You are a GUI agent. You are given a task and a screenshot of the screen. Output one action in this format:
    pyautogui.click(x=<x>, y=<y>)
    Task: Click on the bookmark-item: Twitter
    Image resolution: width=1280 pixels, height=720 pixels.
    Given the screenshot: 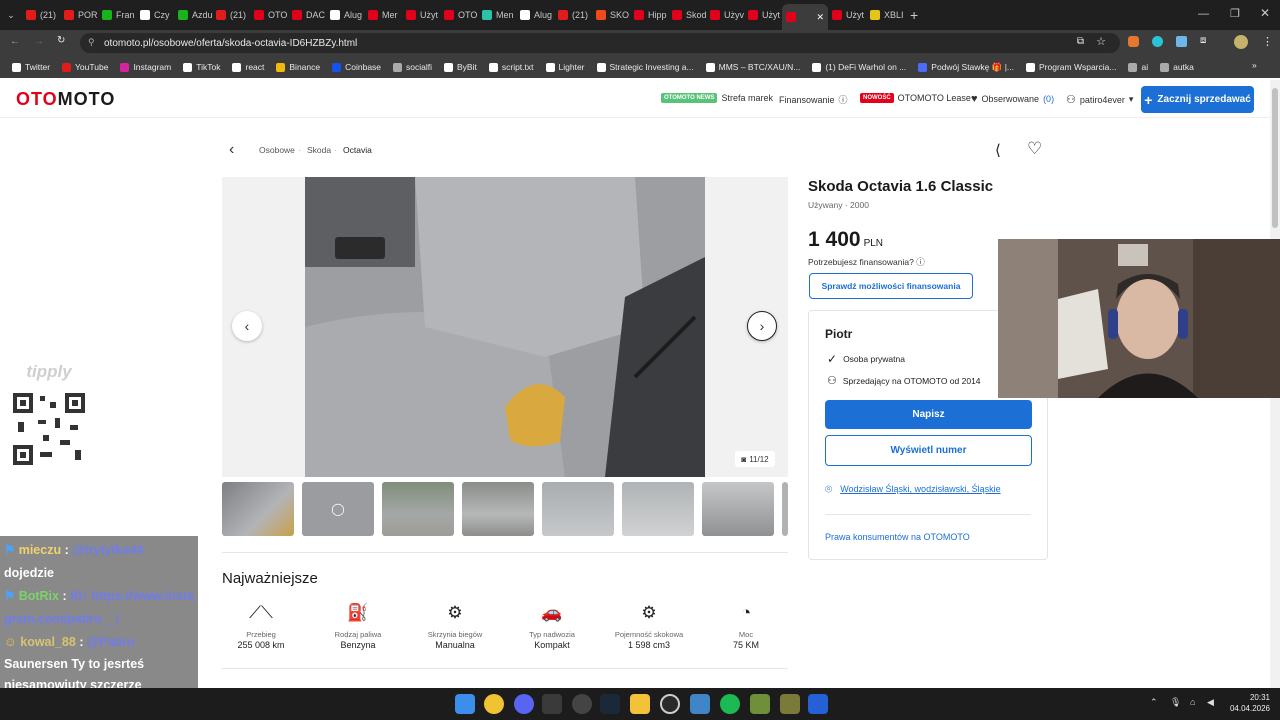 What is the action you would take?
    pyautogui.click(x=31, y=67)
    